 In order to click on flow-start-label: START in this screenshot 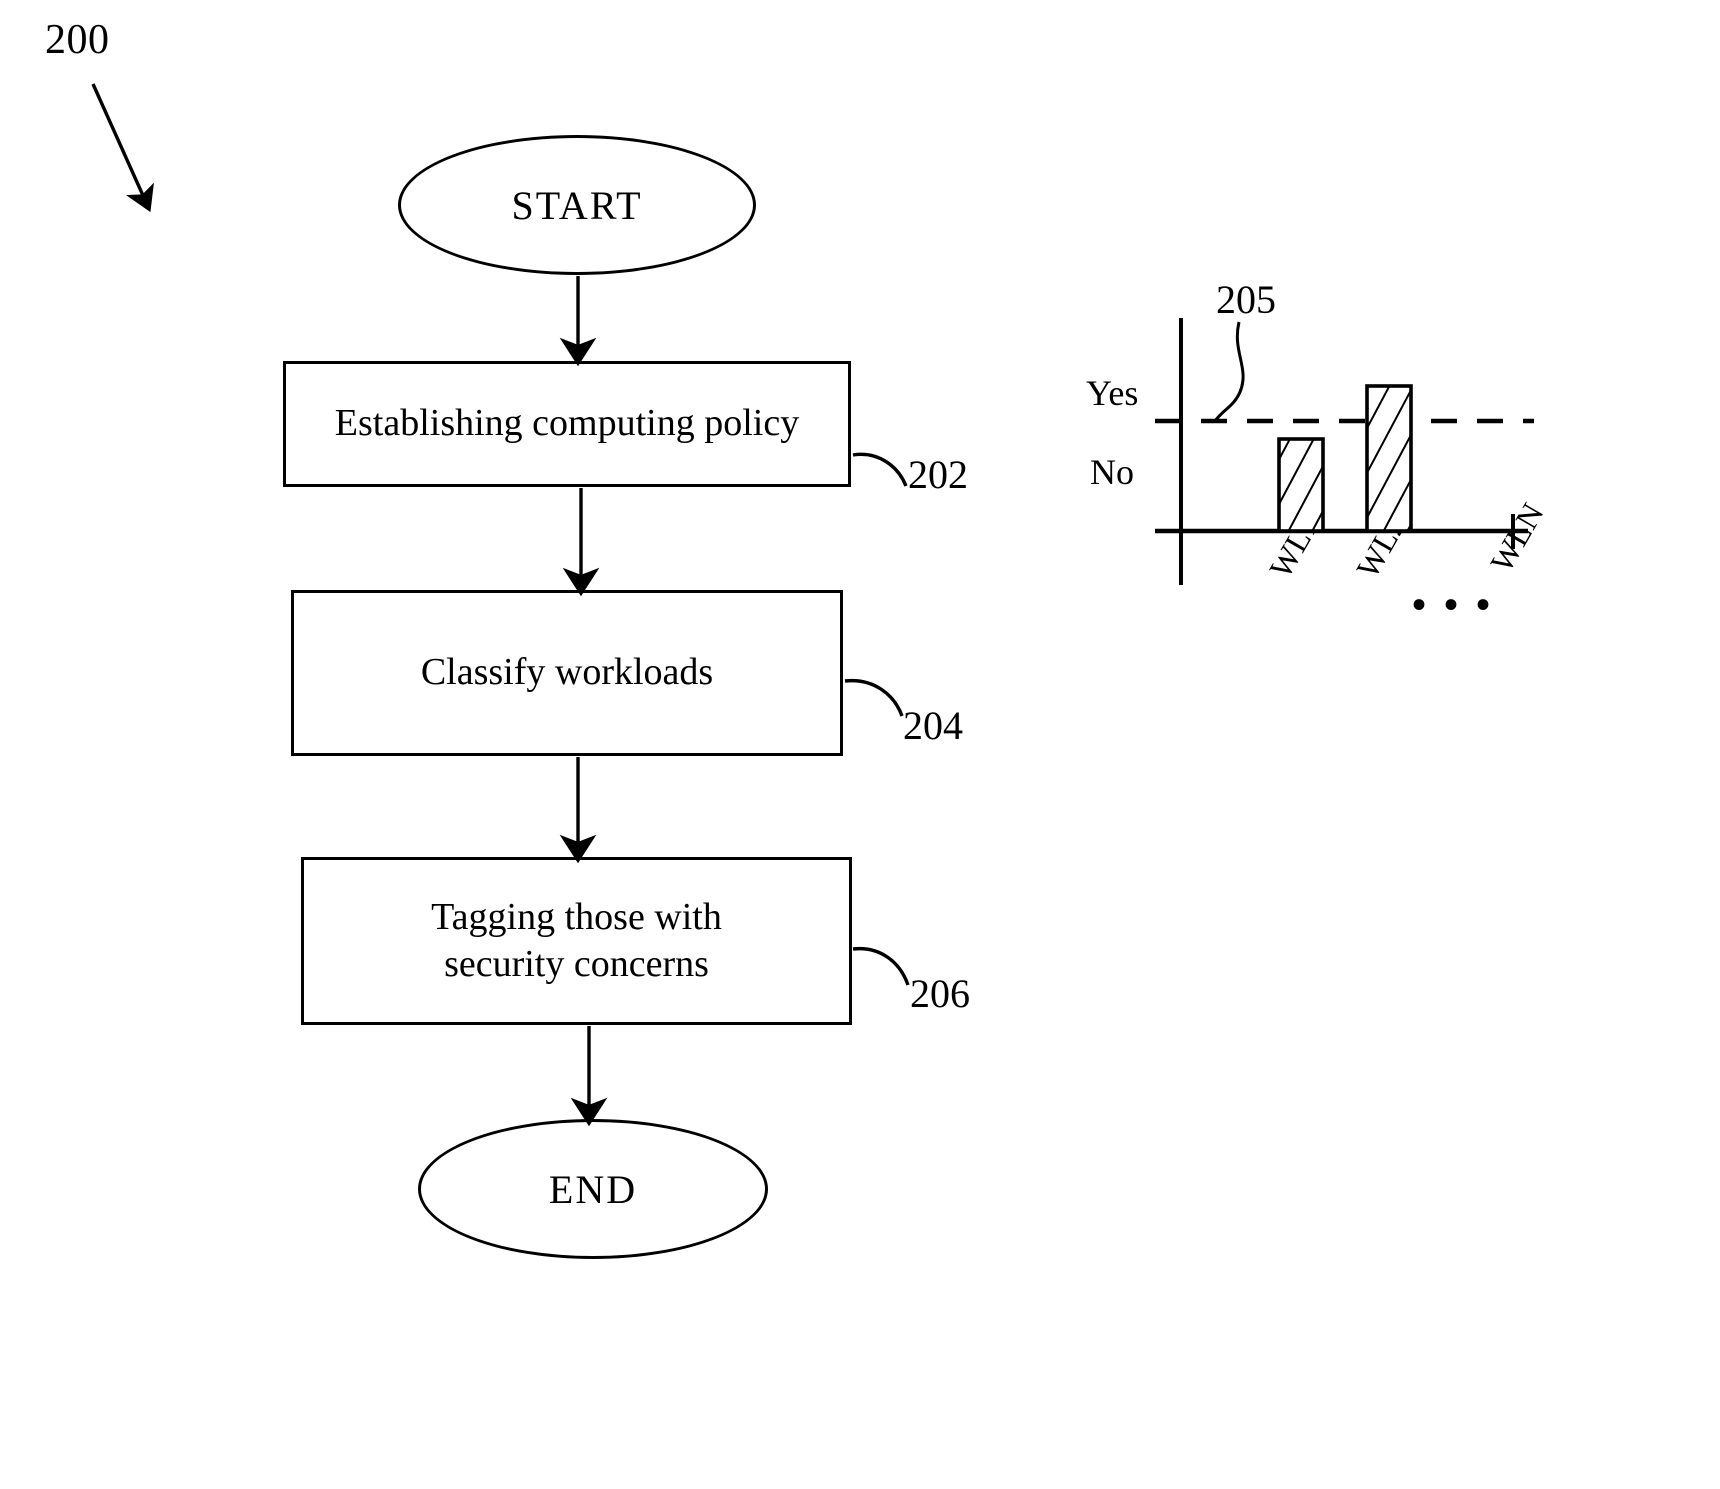, I will do `click(577, 205)`.